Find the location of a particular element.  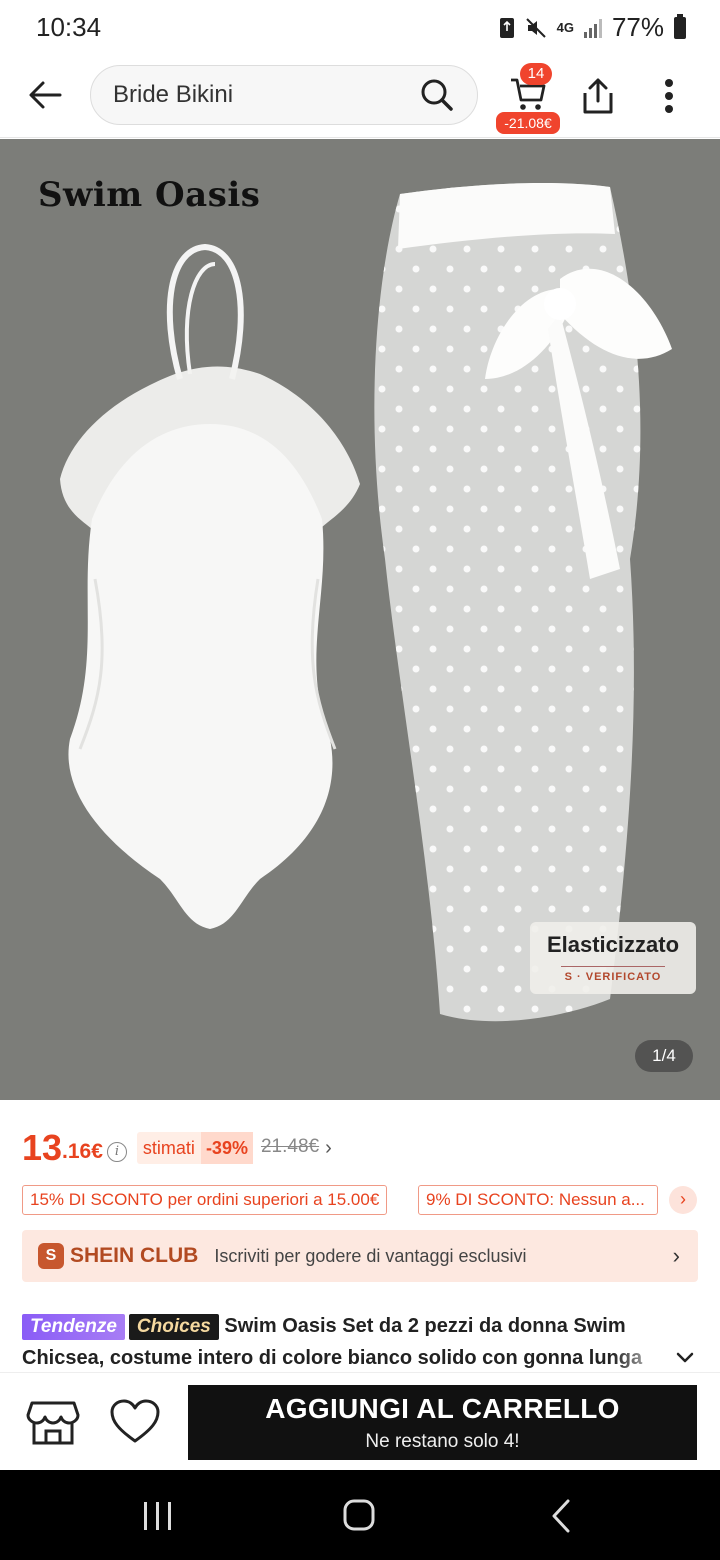

chevron-down-icon is located at coordinates (685, 1357).